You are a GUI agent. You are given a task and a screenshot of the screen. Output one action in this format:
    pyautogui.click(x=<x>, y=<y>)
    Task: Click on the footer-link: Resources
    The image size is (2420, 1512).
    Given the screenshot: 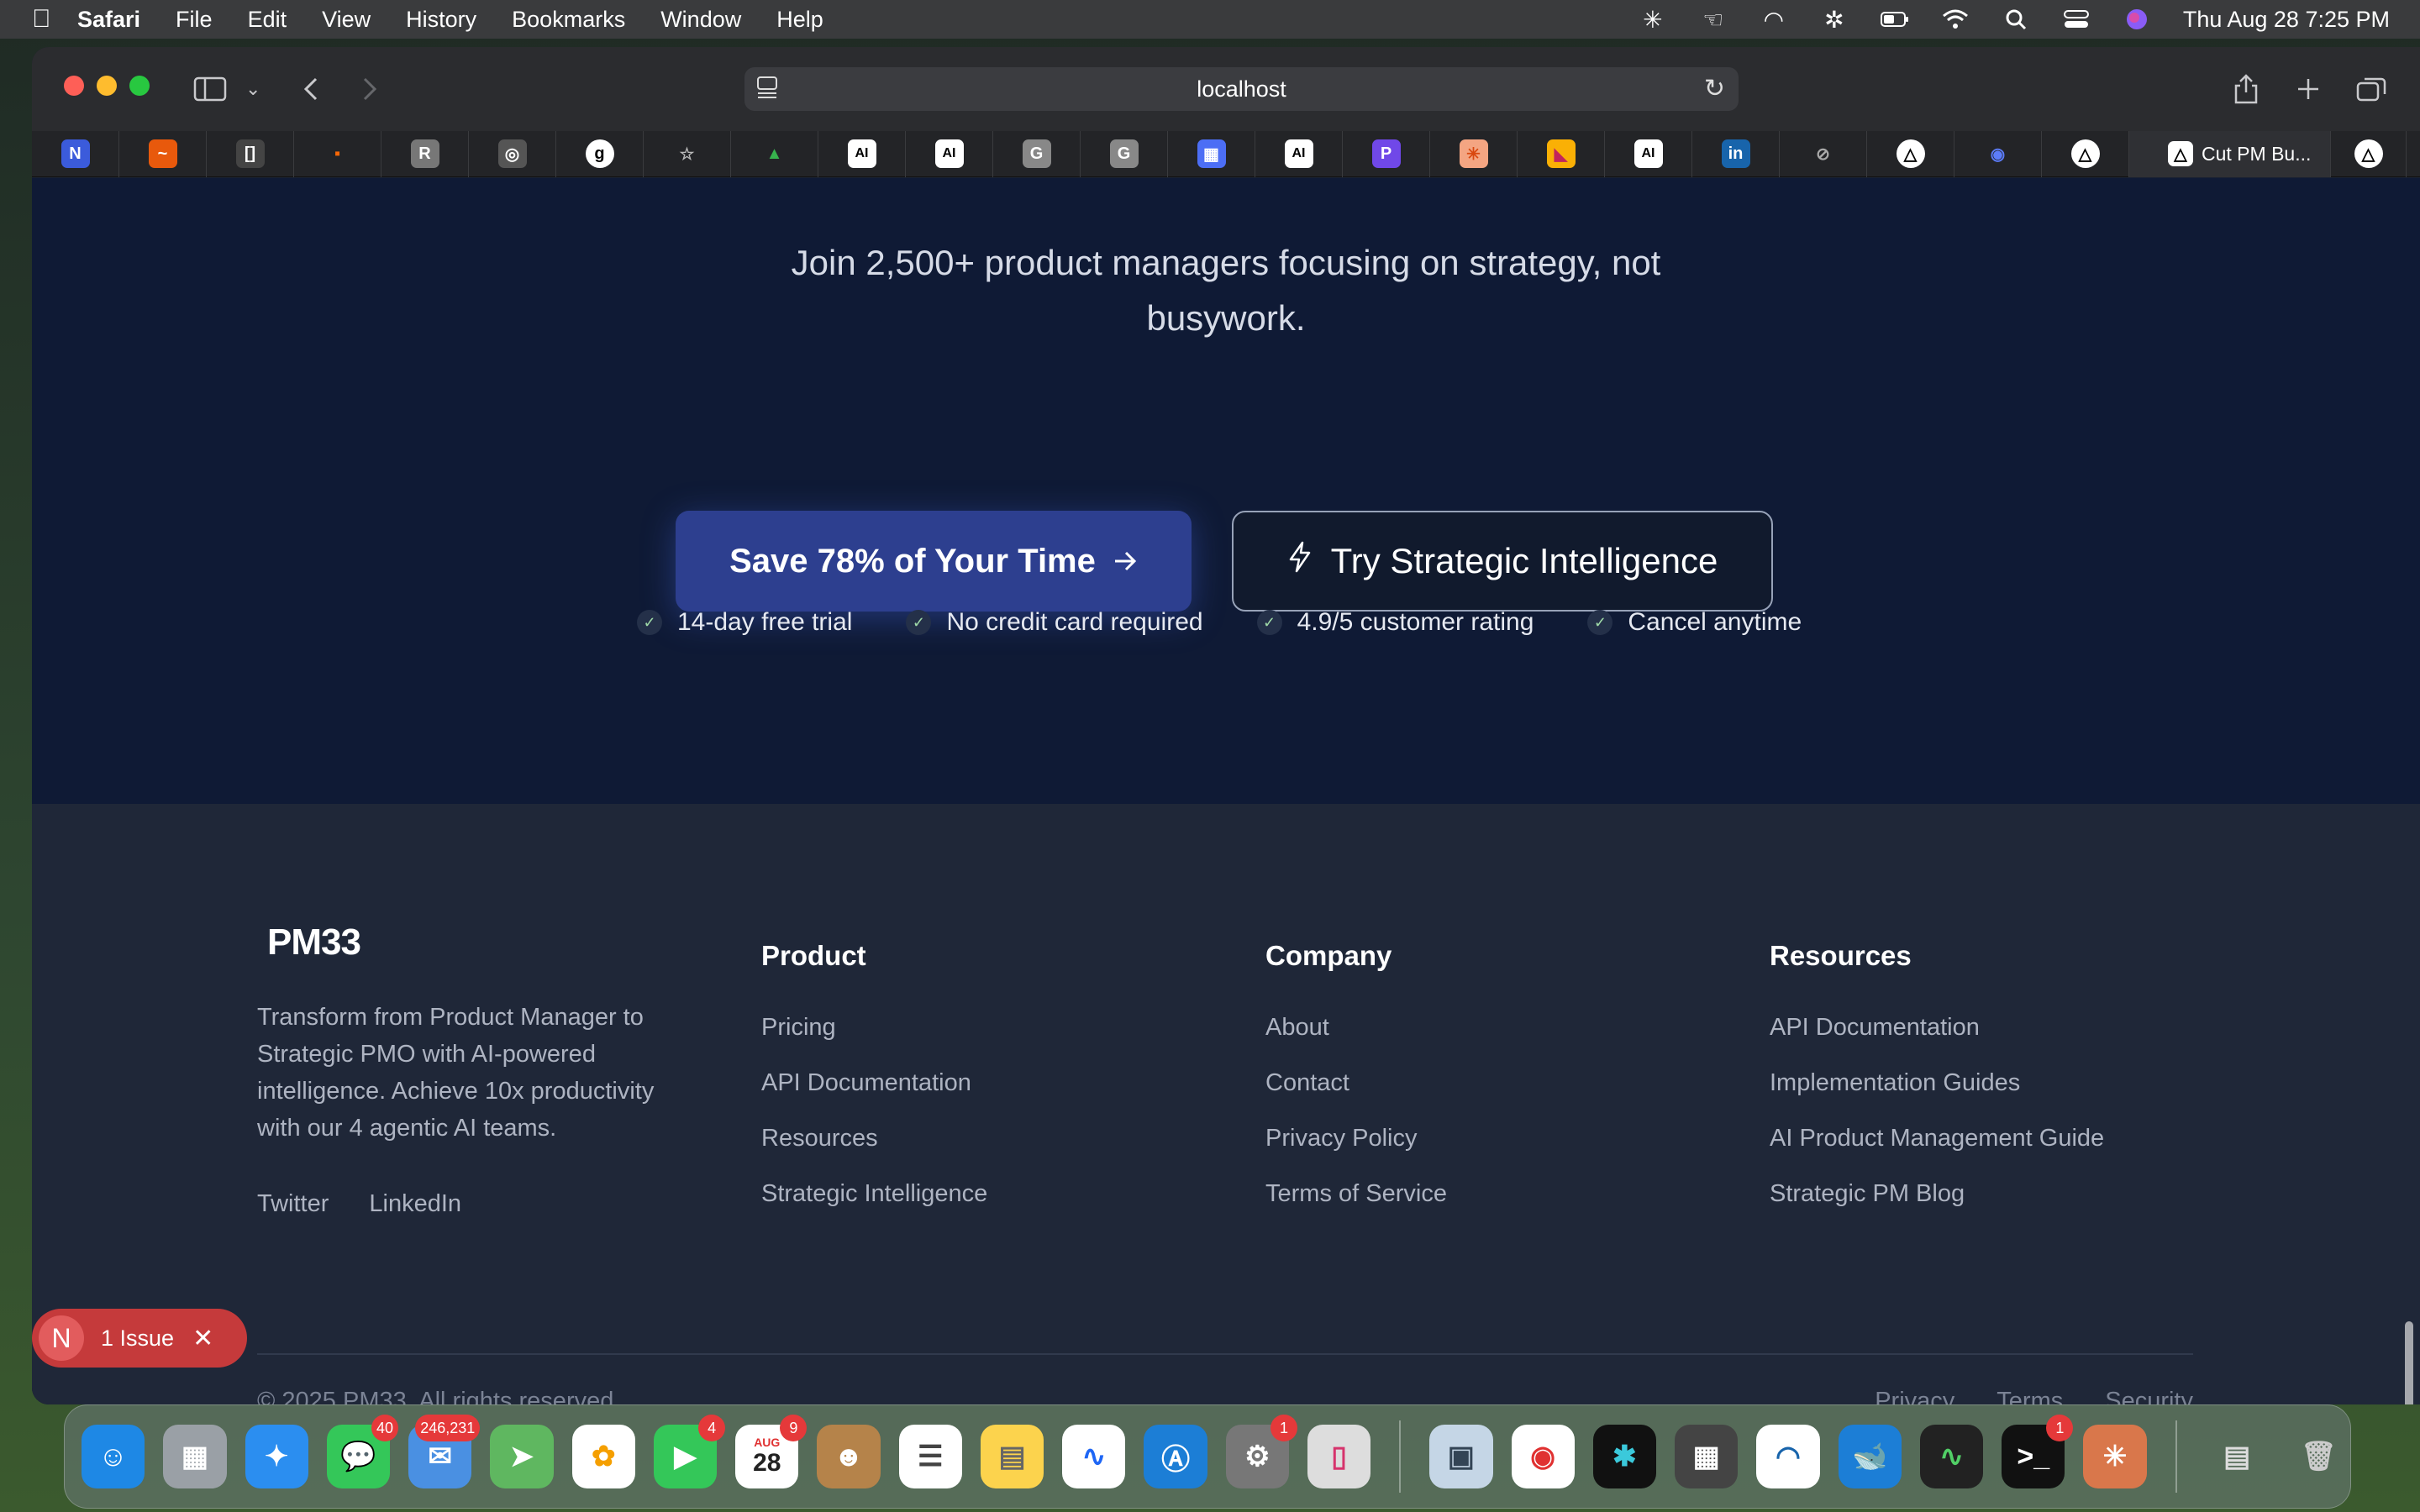 What is the action you would take?
    pyautogui.click(x=874, y=1149)
    